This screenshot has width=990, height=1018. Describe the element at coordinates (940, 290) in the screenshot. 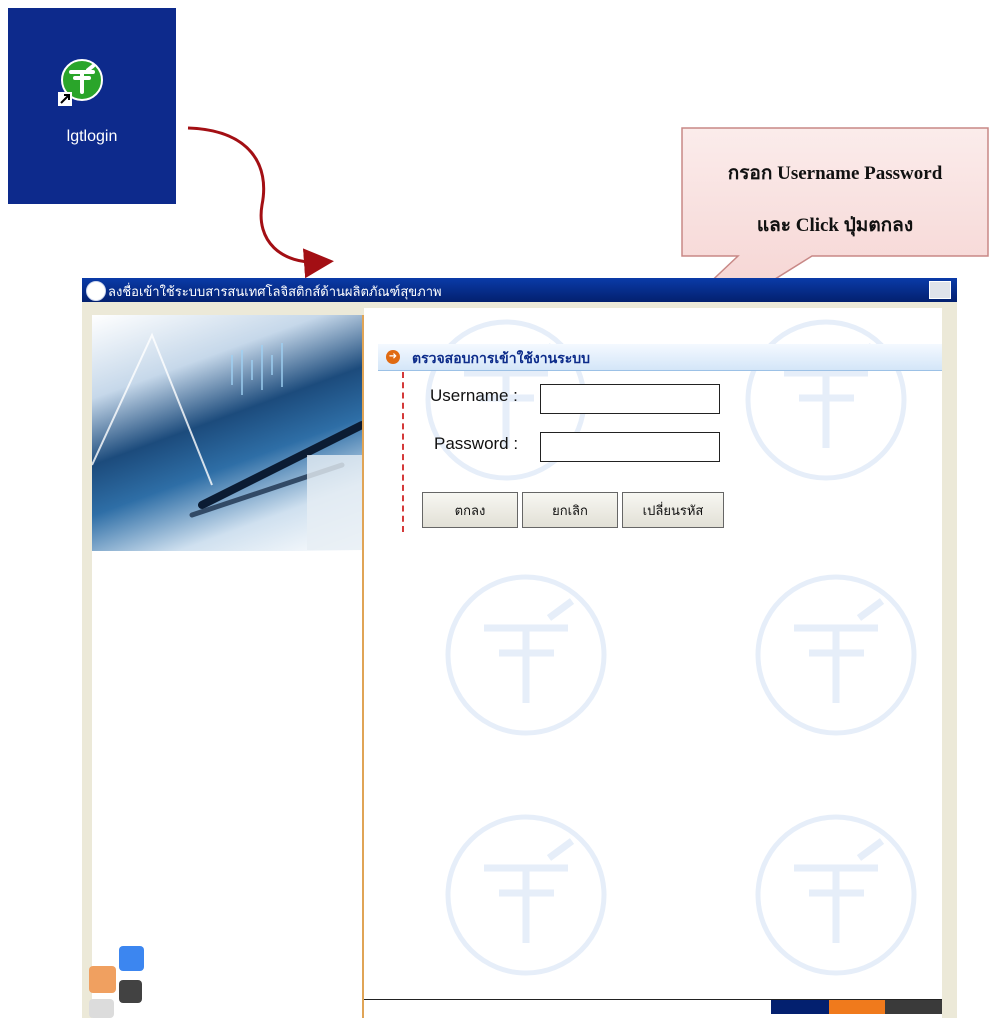

I see `window-control-button` at that location.